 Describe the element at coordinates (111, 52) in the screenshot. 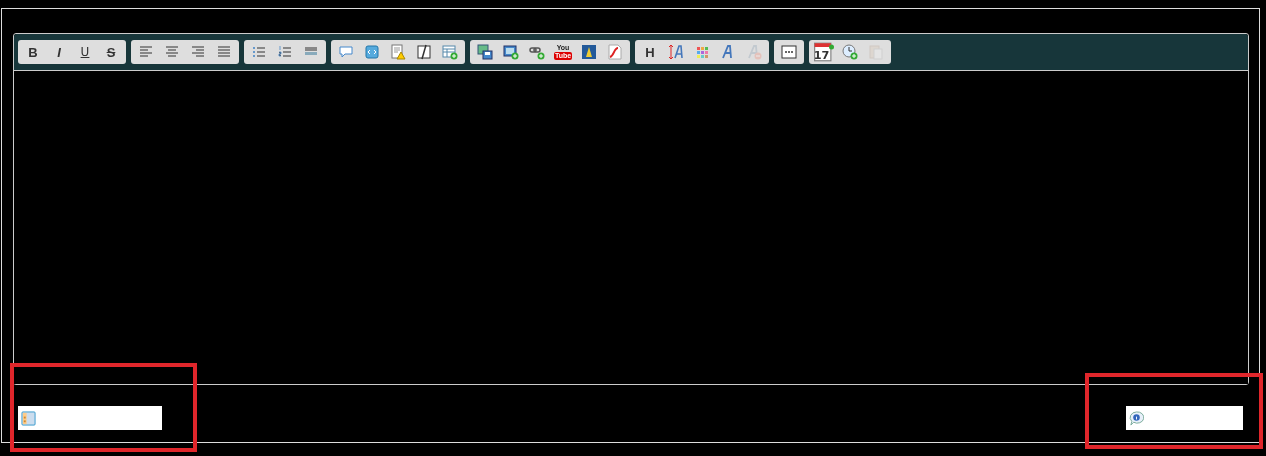

I see `strike-button: S` at that location.